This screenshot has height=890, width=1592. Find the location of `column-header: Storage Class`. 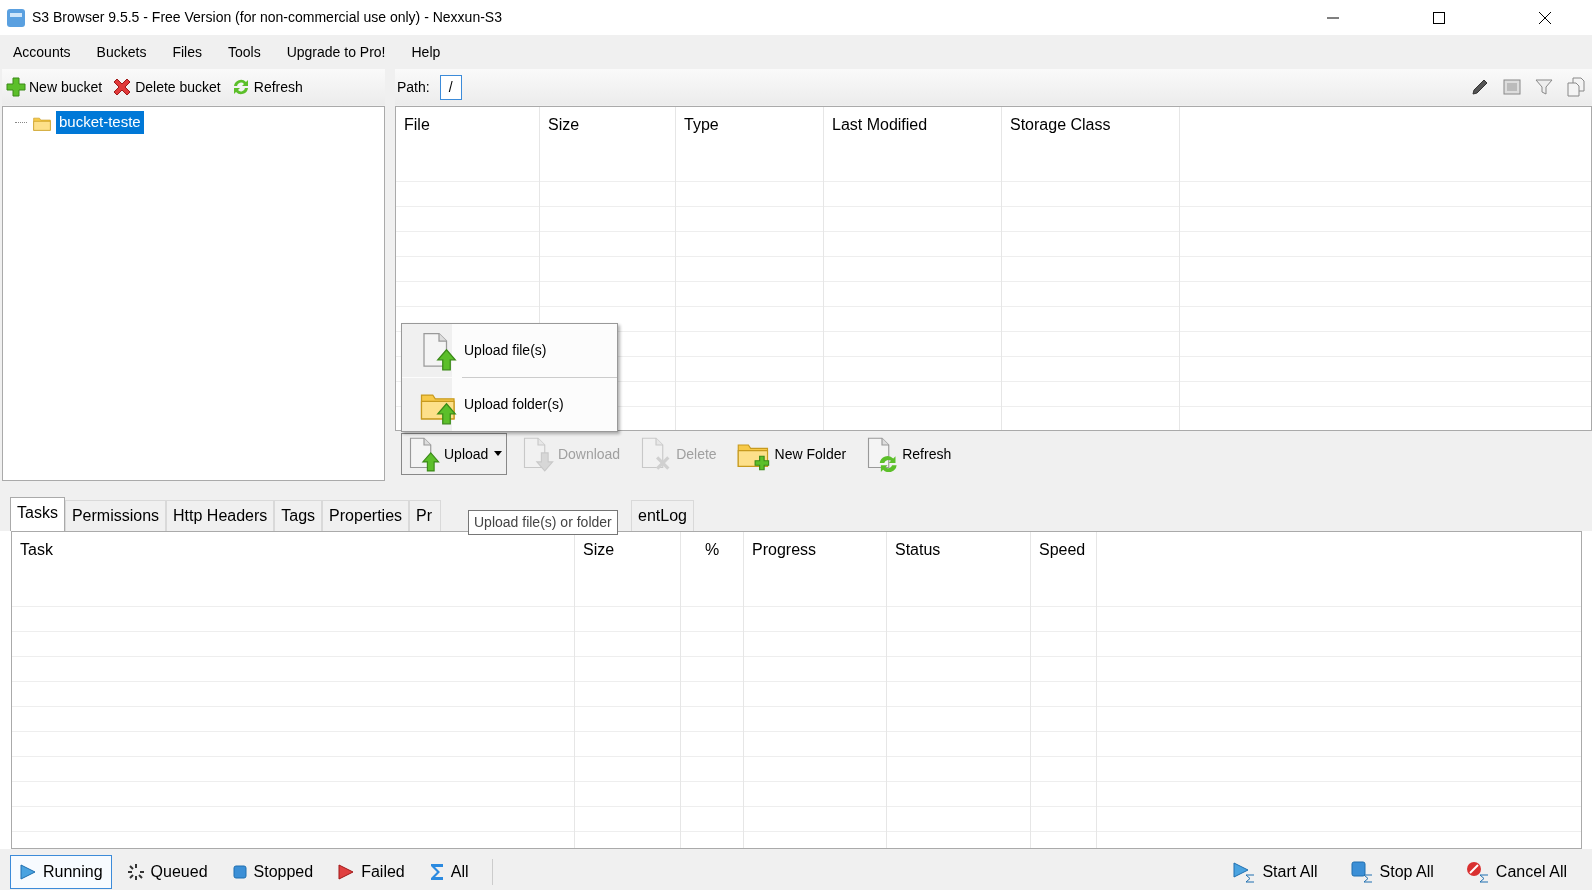

column-header: Storage Class is located at coordinates (1091, 132).